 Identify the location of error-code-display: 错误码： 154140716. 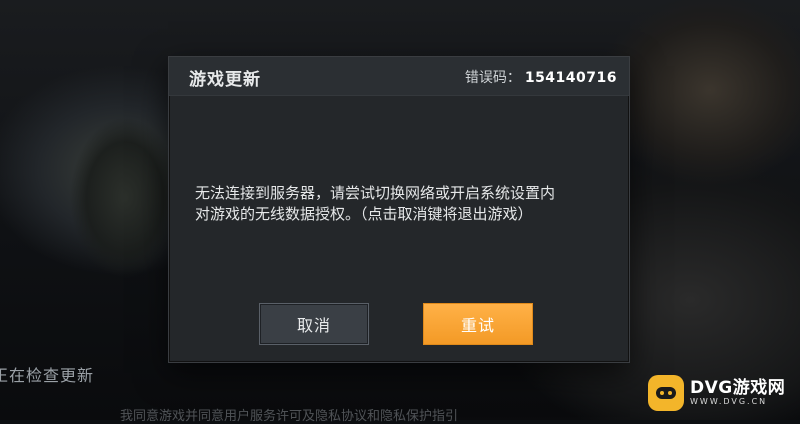
(541, 77).